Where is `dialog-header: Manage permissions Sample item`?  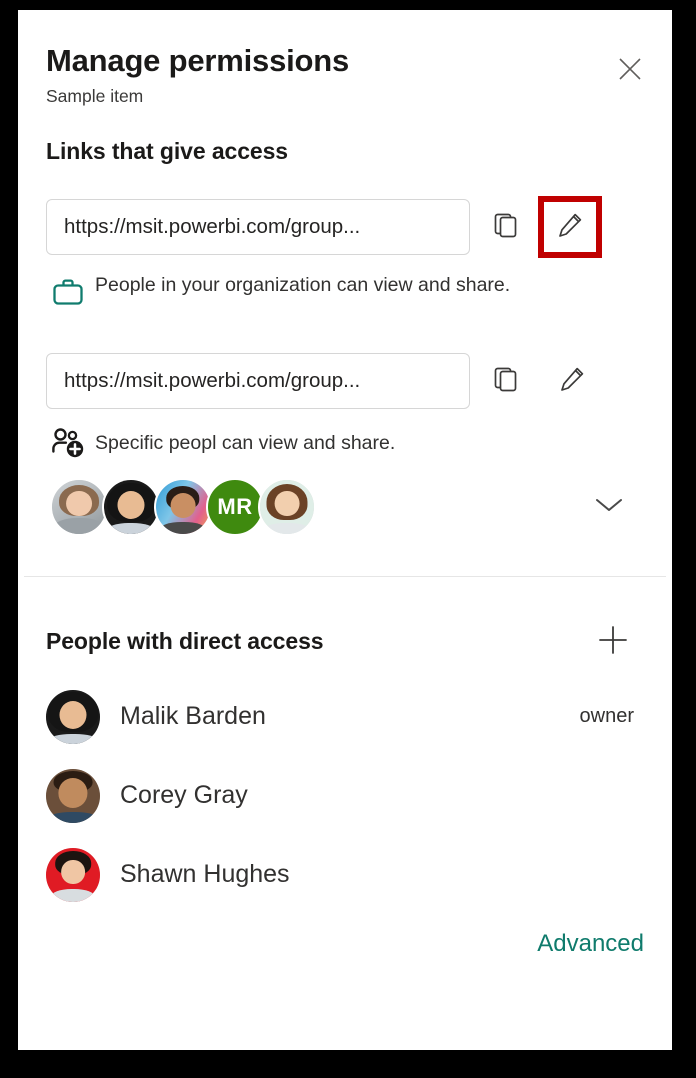
dialog-header: Manage permissions Sample item is located at coordinates (345, 58).